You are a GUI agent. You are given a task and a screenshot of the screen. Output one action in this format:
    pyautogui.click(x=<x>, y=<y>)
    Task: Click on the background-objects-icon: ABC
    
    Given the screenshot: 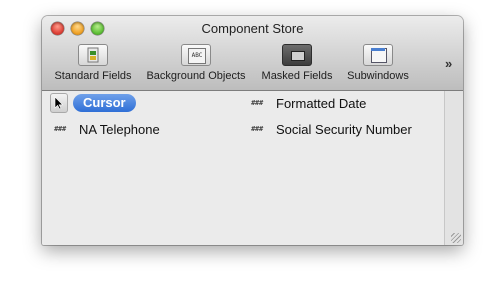 What is the action you would take?
    pyautogui.click(x=196, y=55)
    